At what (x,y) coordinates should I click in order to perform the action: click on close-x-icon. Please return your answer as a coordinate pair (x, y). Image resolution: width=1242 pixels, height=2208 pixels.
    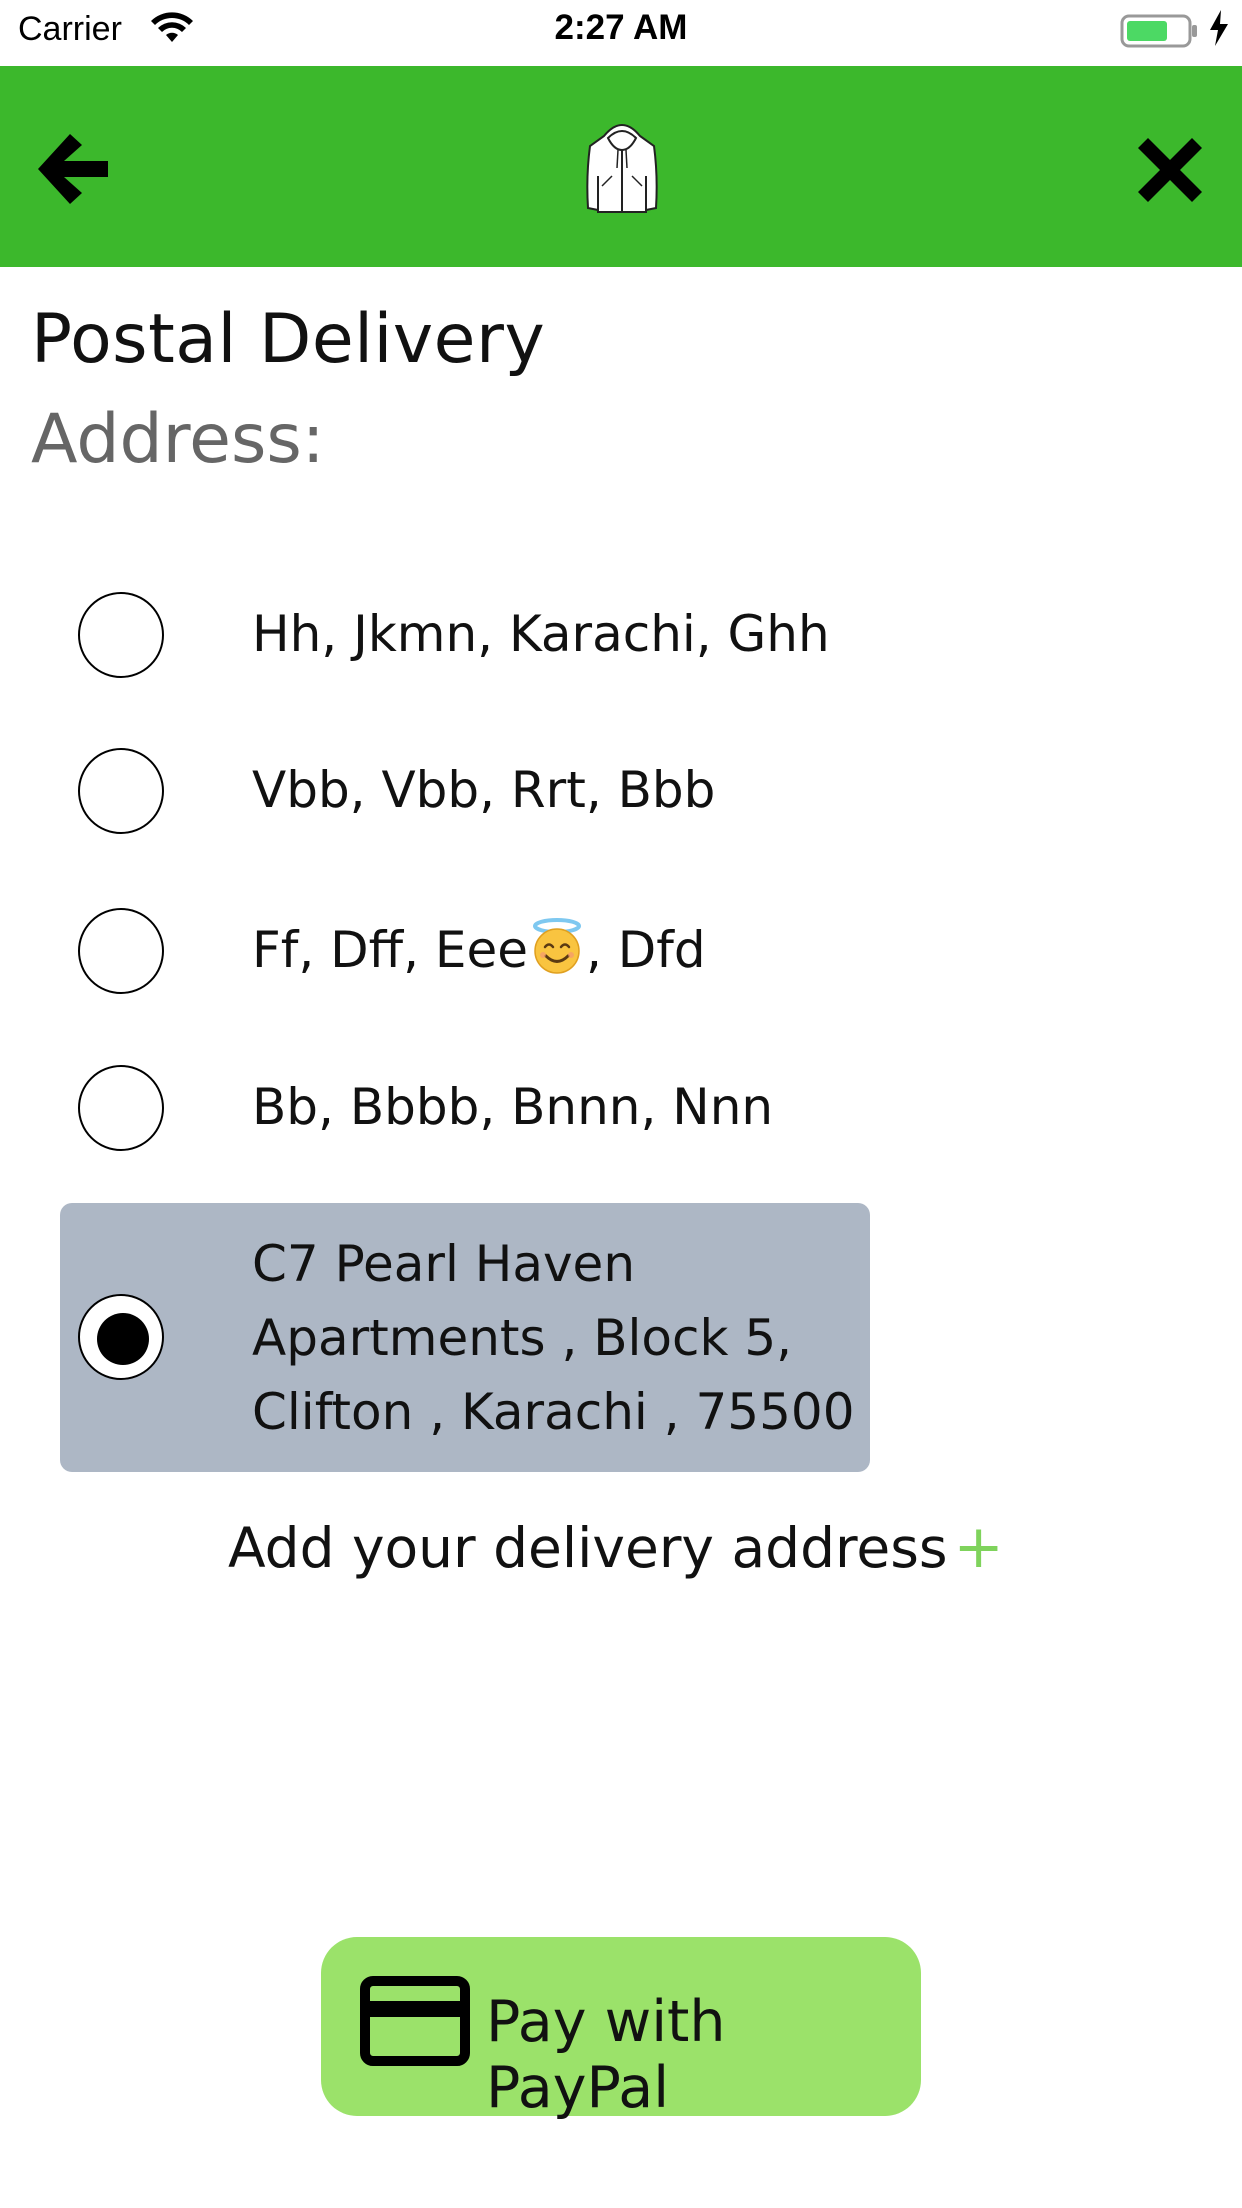
    Looking at the image, I should click on (1170, 170).